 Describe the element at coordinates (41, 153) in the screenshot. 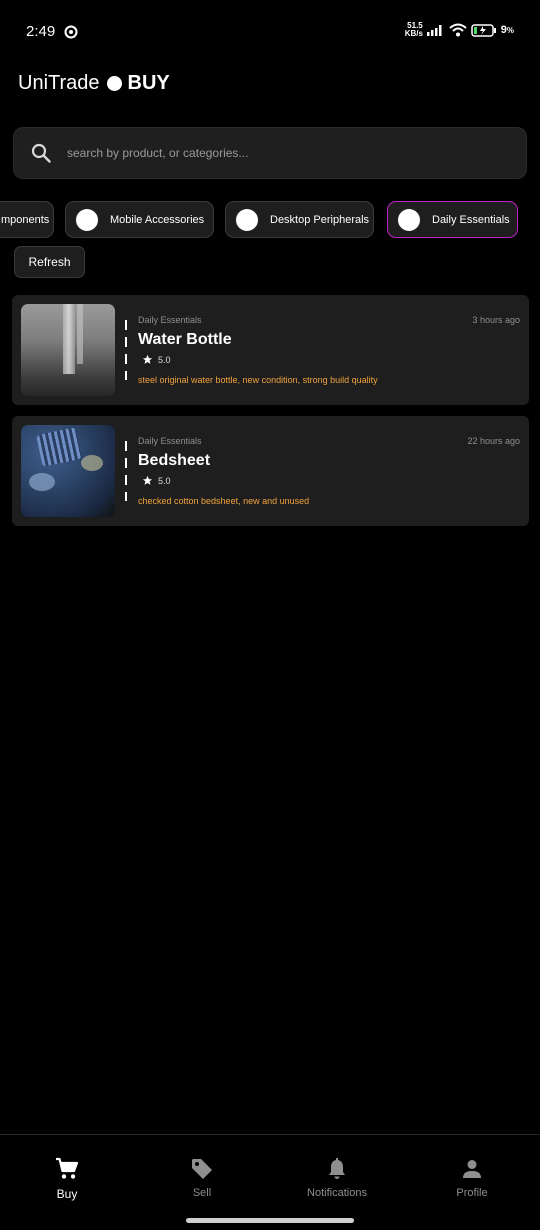

I see `search-icon` at that location.